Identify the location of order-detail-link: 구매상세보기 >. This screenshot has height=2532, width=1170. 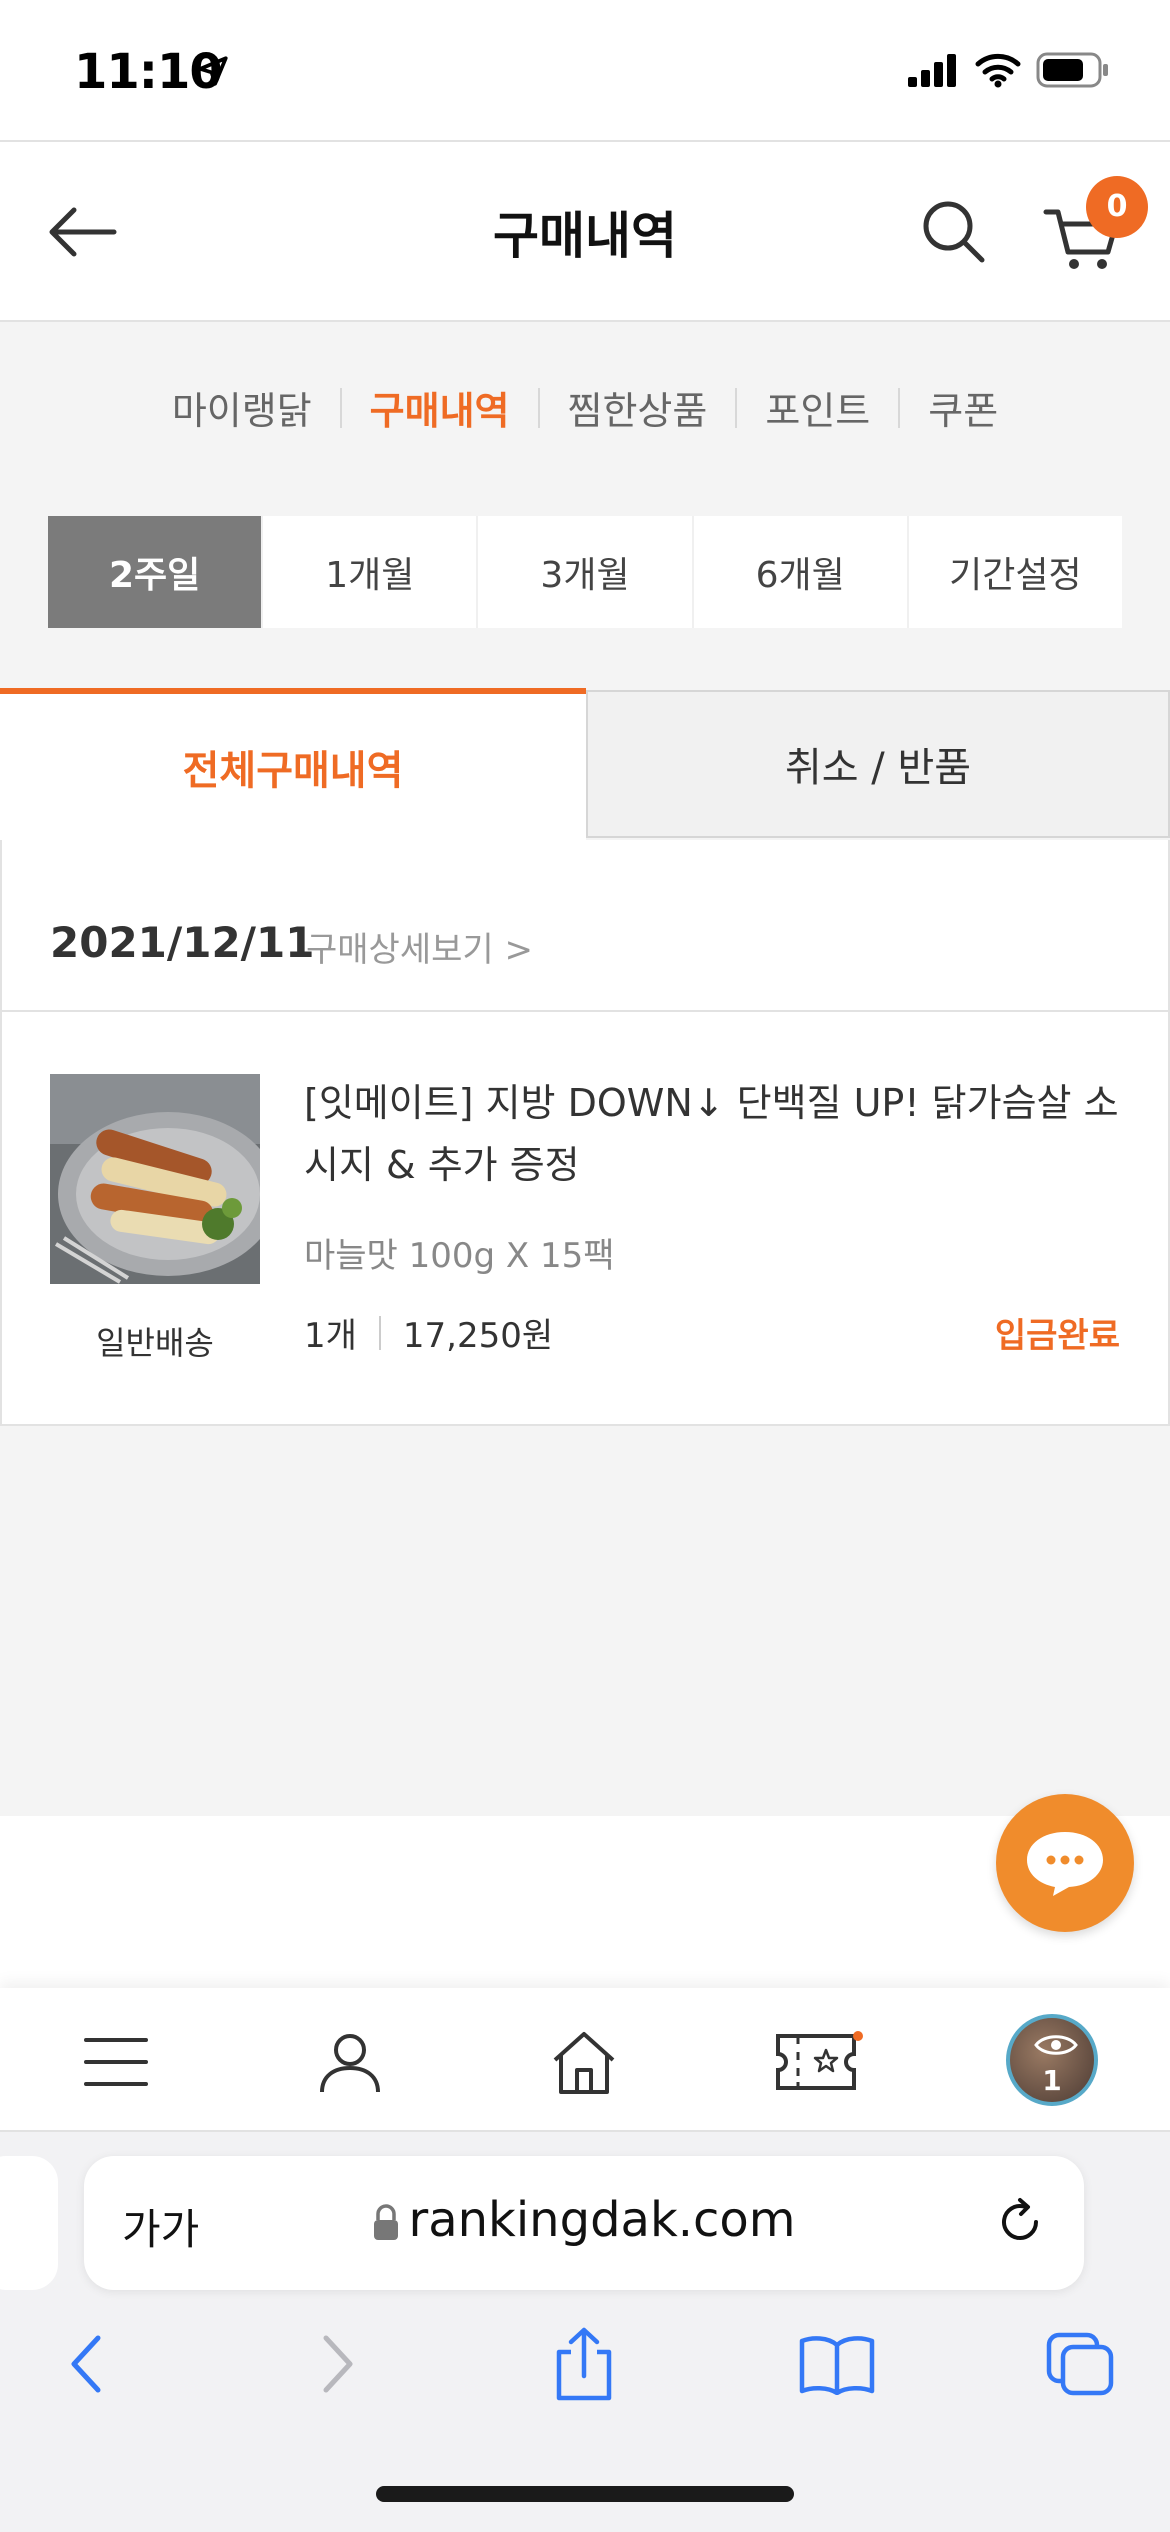
(419, 946).